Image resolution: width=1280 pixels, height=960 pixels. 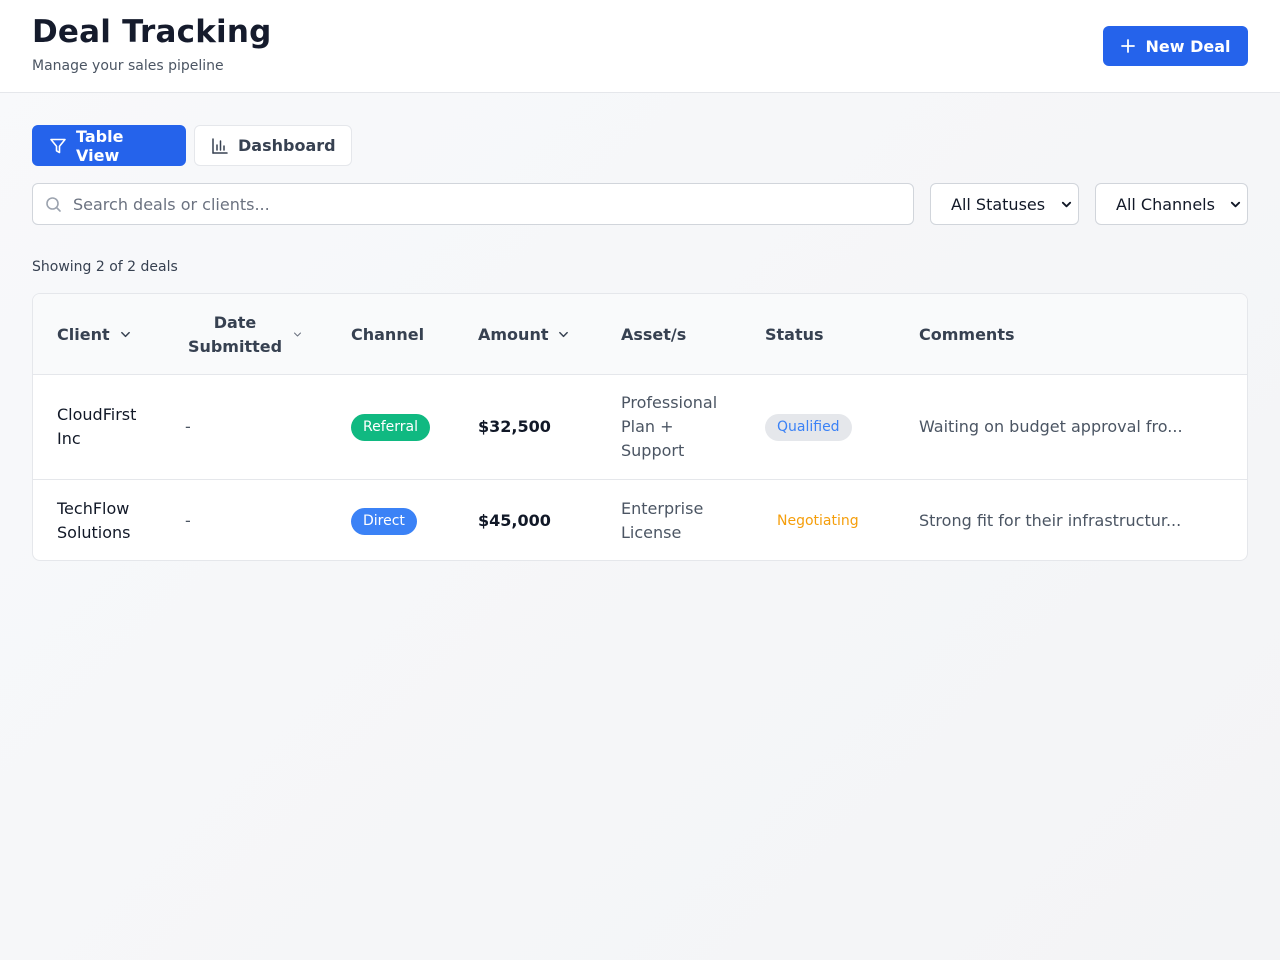 I want to click on status-badge: Negotiating, so click(x=818, y=520).